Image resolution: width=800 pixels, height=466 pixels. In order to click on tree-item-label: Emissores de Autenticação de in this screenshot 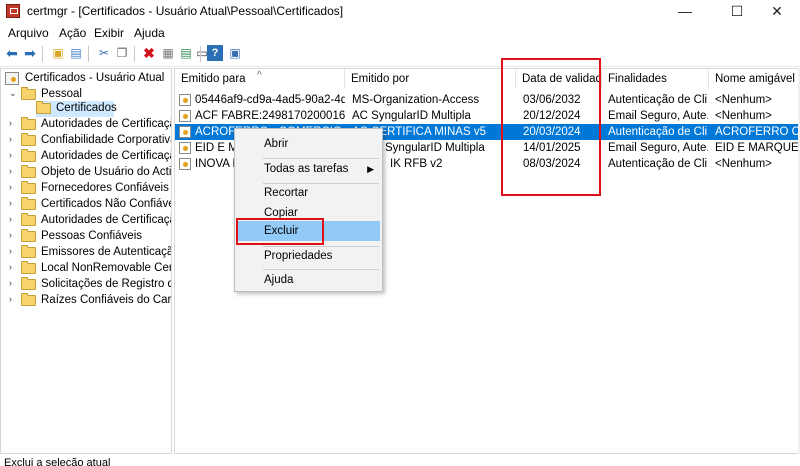, I will do `click(106, 252)`.